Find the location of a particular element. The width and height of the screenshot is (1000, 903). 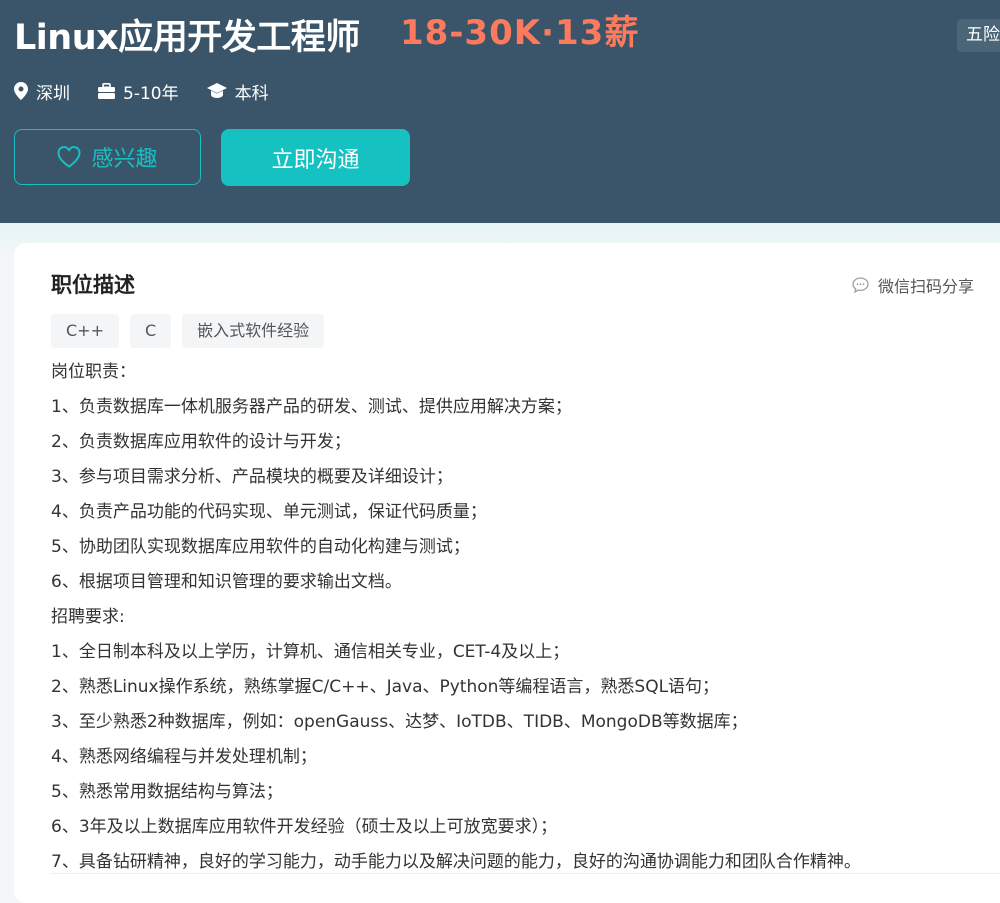

description-line: 1、全日制本科及以上学历，计算机、通信相关专业，CET-4及以上； is located at coordinates (310, 652).